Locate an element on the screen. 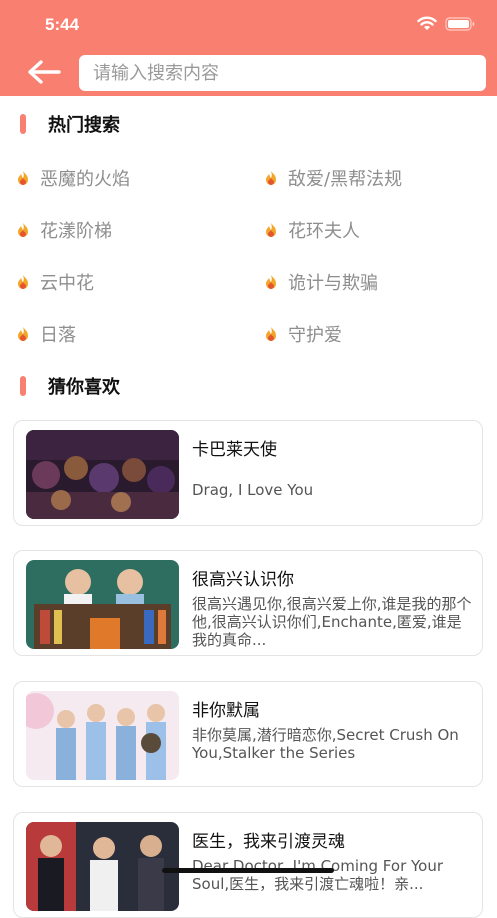 The height and width of the screenshot is (918, 497). drama-title: 医生，我来引渡灵魂 is located at coordinates (268, 842).